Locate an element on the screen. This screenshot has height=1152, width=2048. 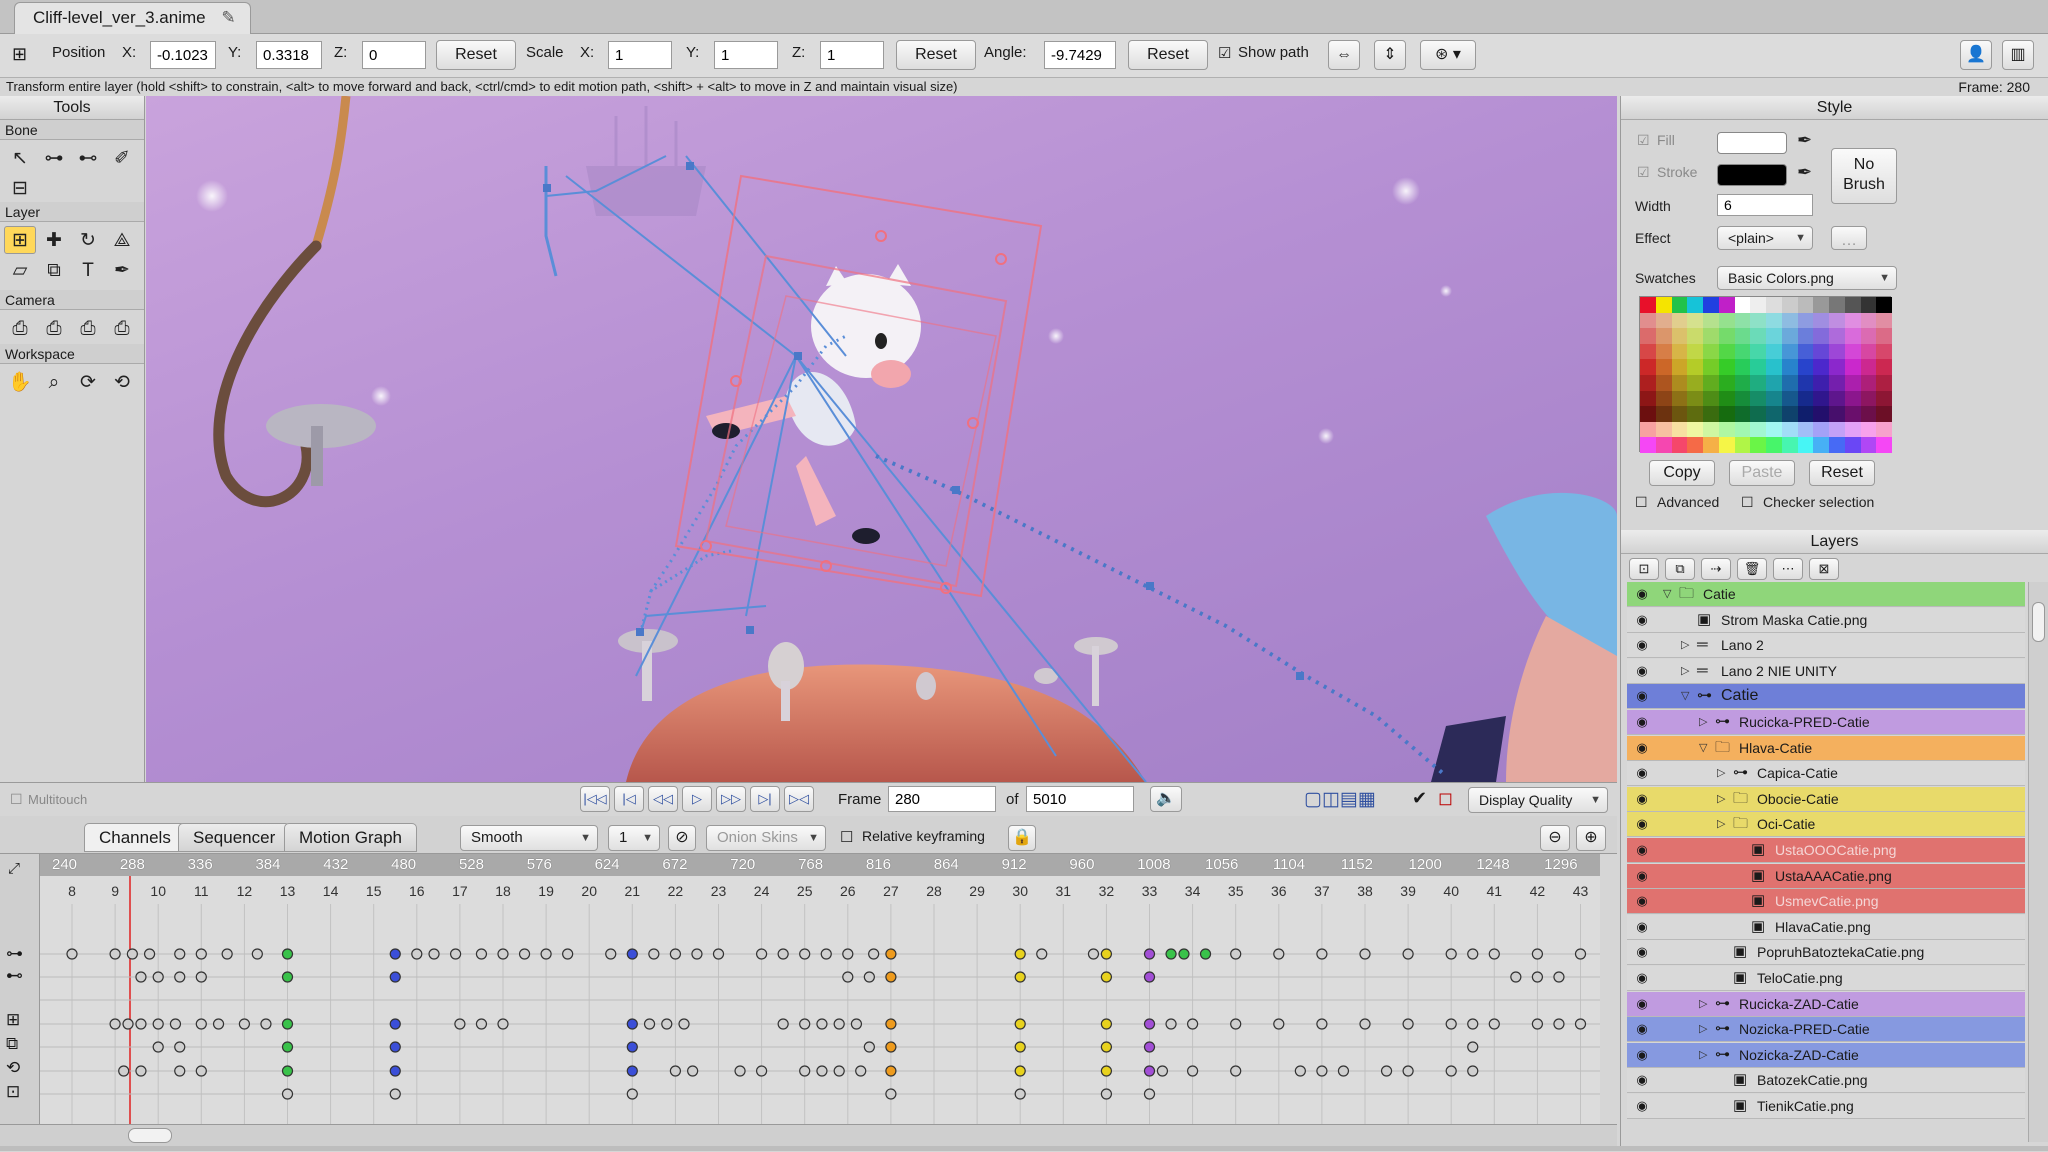
zoom-out-icon: ⊖ is located at coordinates (1555, 838).